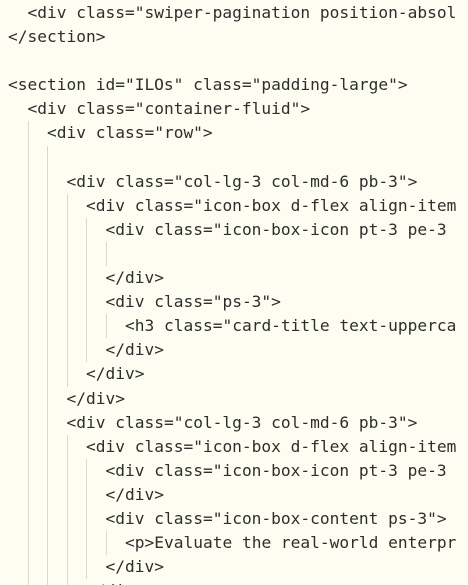 The width and height of the screenshot is (468, 585). Describe the element at coordinates (193, 302) in the screenshot. I see `code-text: <div class="ps-3">` at that location.